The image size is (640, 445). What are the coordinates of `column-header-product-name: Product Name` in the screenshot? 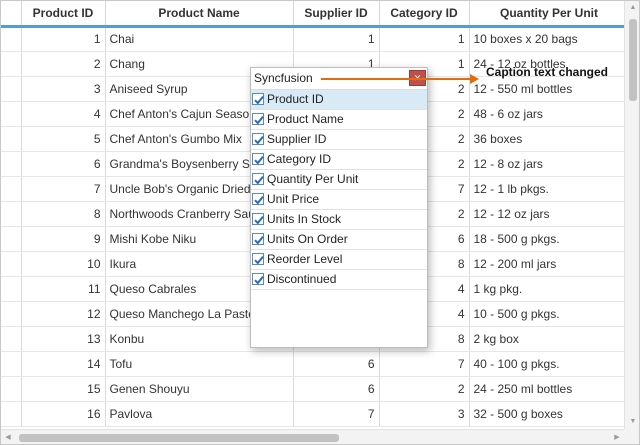 It's located at (199, 14).